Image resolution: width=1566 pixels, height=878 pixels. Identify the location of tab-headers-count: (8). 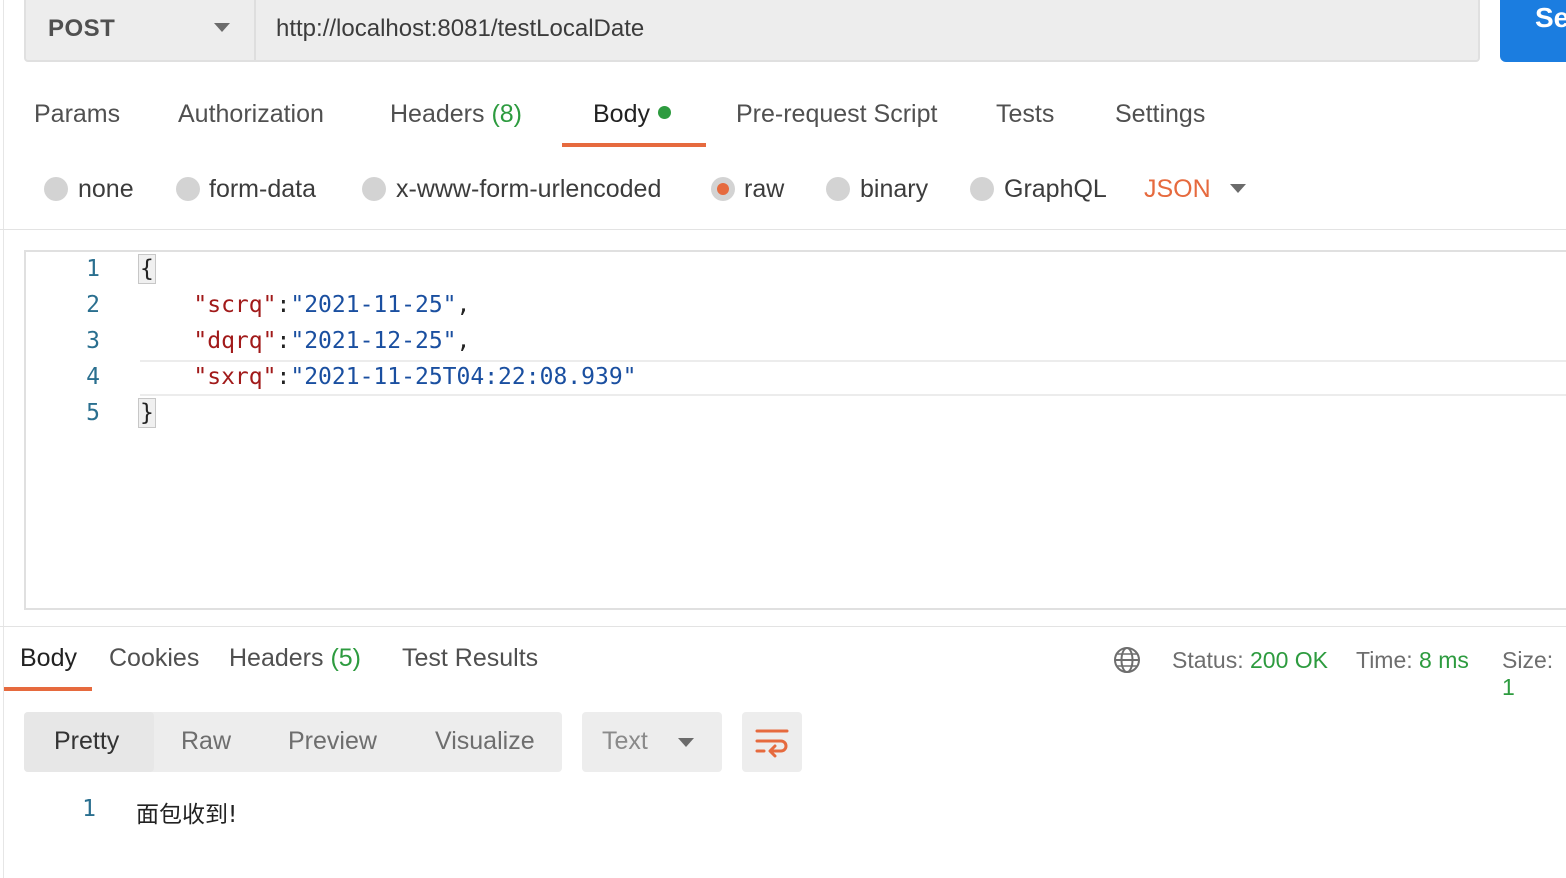
(507, 114).